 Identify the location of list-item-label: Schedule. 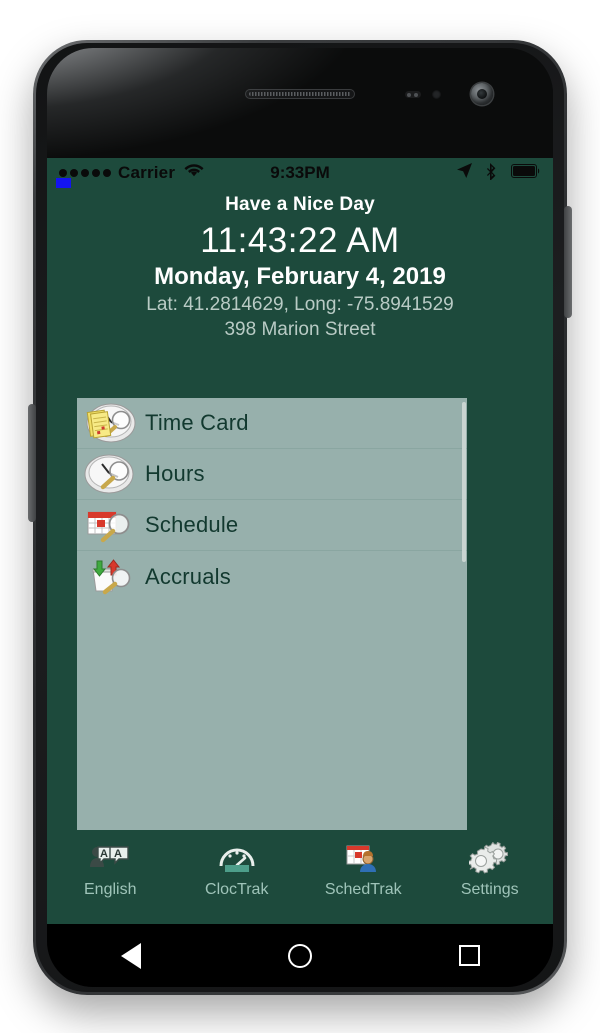
(192, 524).